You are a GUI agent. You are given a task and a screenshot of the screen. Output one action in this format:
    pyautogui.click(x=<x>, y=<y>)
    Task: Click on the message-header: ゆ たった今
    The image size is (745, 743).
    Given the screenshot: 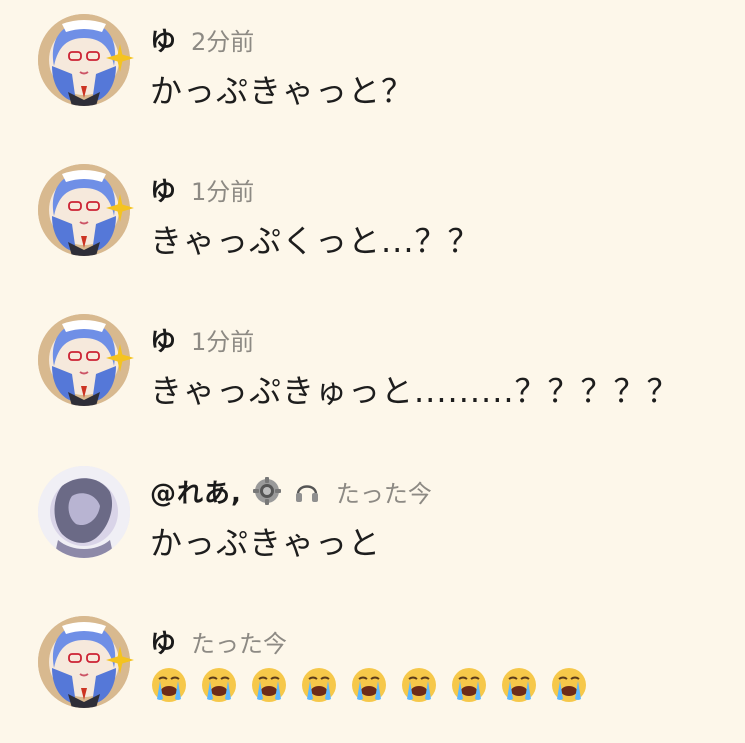 What is the action you would take?
    pyautogui.click(x=219, y=641)
    